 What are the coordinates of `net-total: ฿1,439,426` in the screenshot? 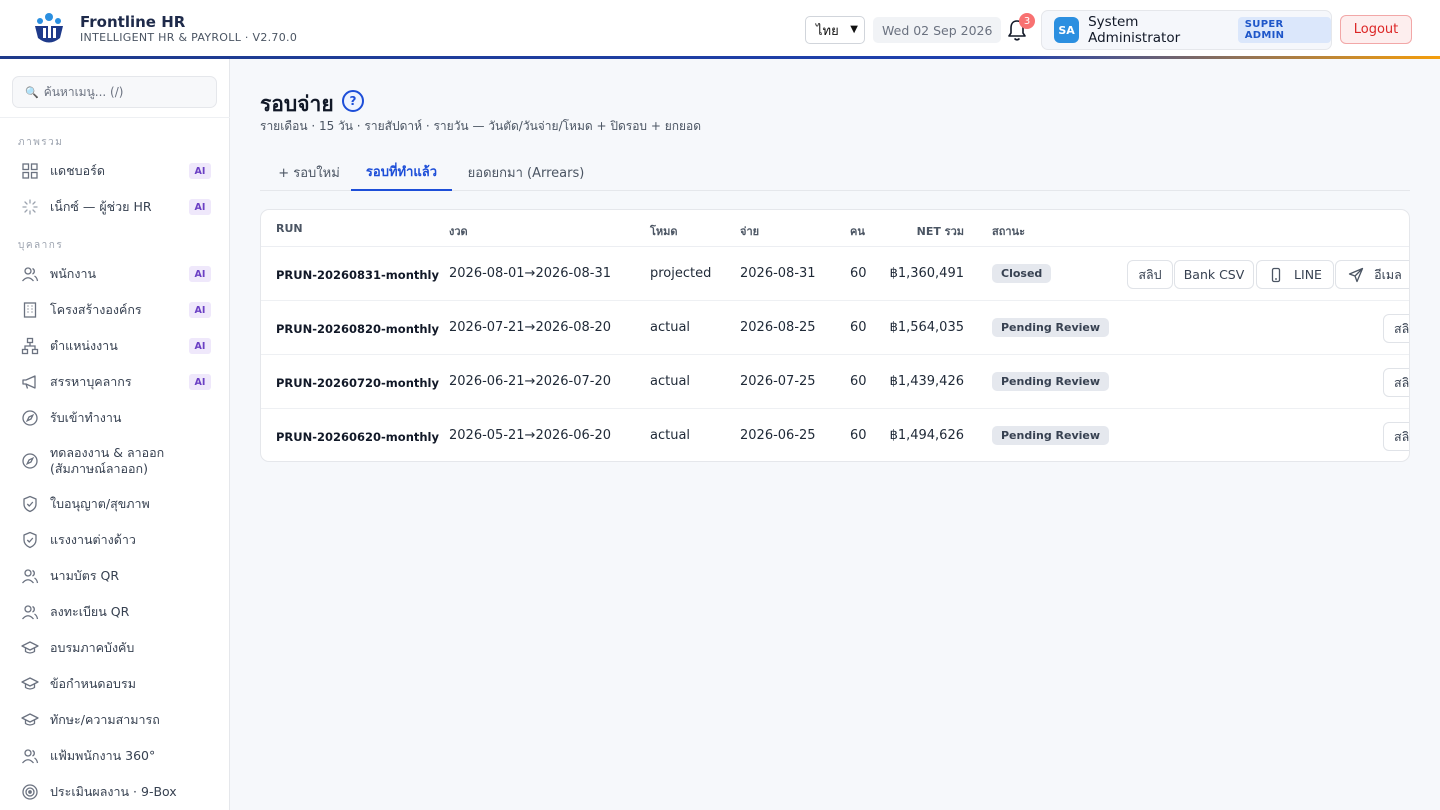 It's located at (926, 381).